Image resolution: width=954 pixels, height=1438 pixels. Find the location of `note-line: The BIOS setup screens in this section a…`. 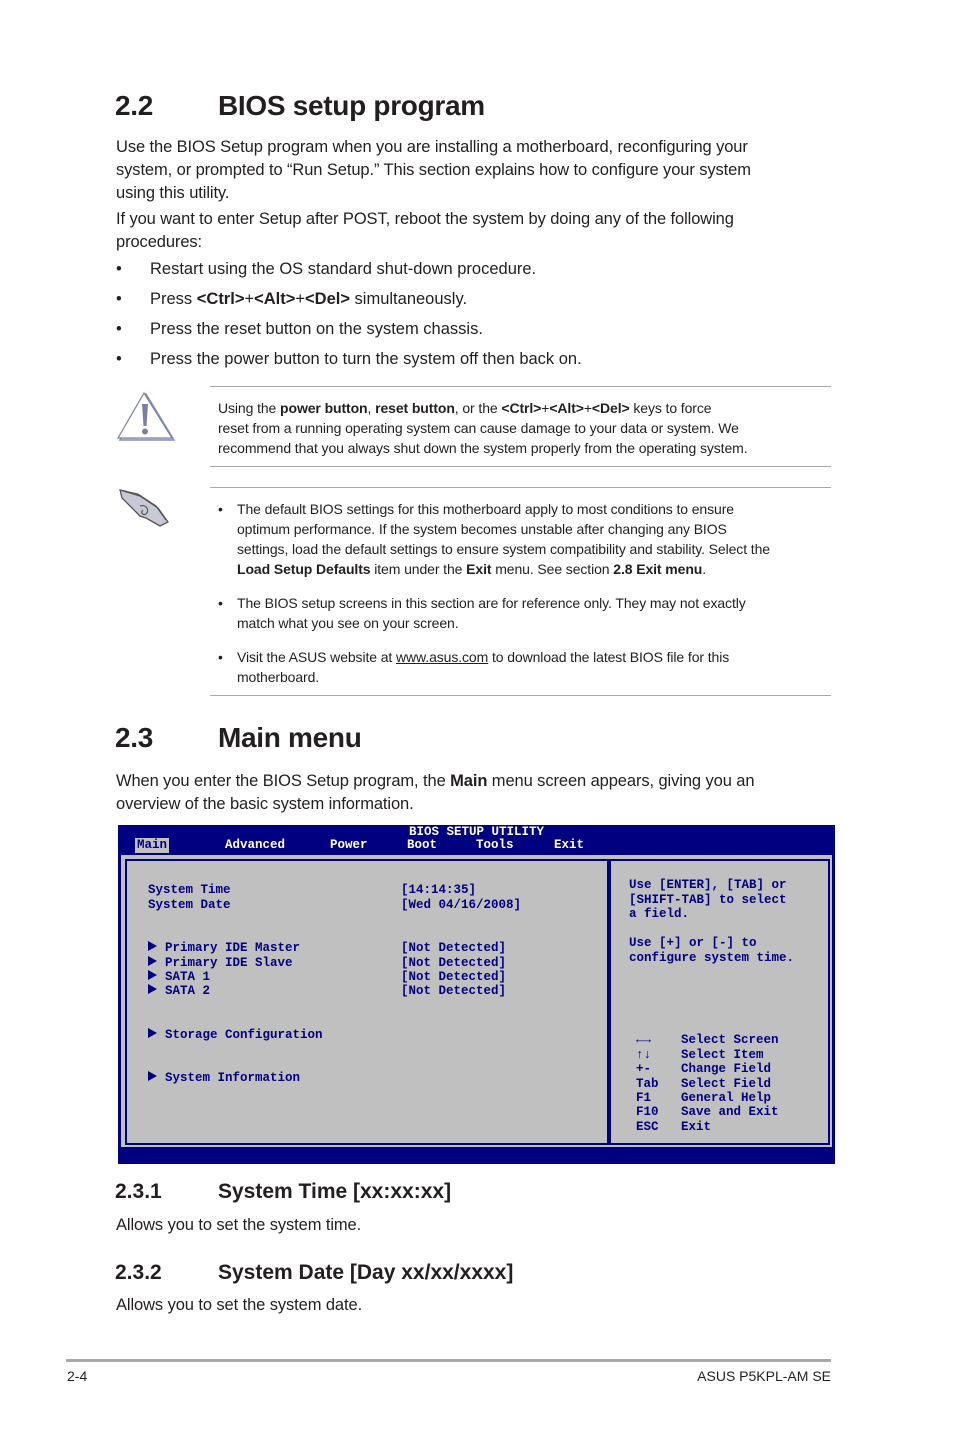

note-line: The BIOS setup screens in this section a… is located at coordinates (491, 603).